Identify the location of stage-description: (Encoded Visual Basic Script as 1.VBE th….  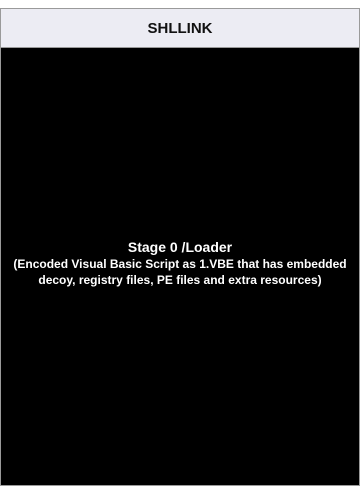
(180, 272).